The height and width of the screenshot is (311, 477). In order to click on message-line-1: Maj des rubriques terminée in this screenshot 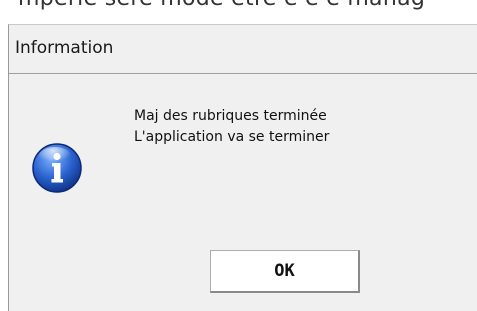, I will do `click(230, 116)`.